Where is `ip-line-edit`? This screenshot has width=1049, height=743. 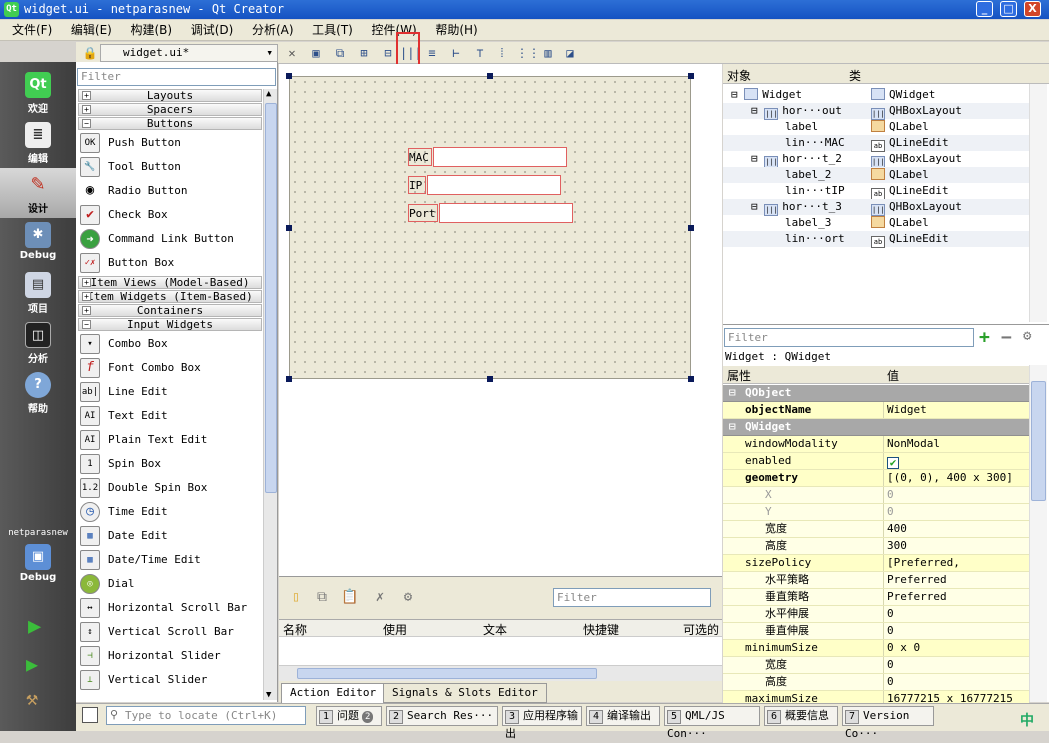
ip-line-edit is located at coordinates (494, 185).